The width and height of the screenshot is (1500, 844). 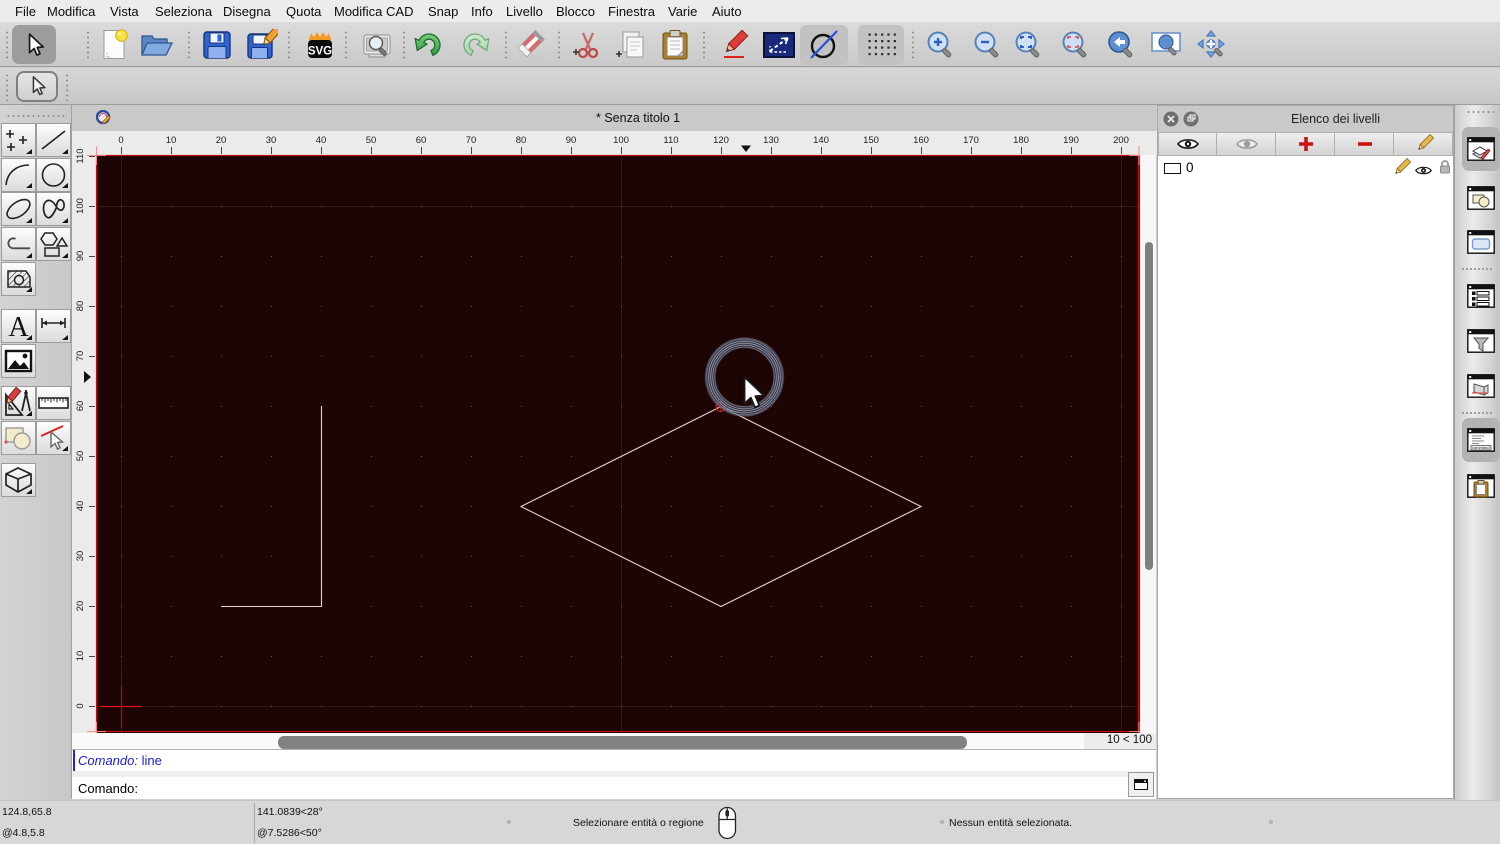 What do you see at coordinates (1481, 447) in the screenshot?
I see `svg-text: command` at bounding box center [1481, 447].